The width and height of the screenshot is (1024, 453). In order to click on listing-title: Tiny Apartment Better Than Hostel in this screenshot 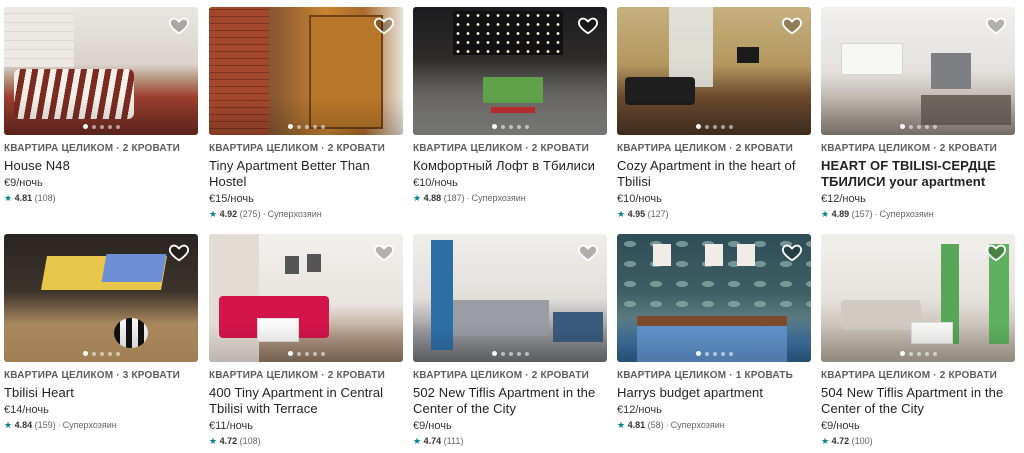, I will do `click(306, 174)`.